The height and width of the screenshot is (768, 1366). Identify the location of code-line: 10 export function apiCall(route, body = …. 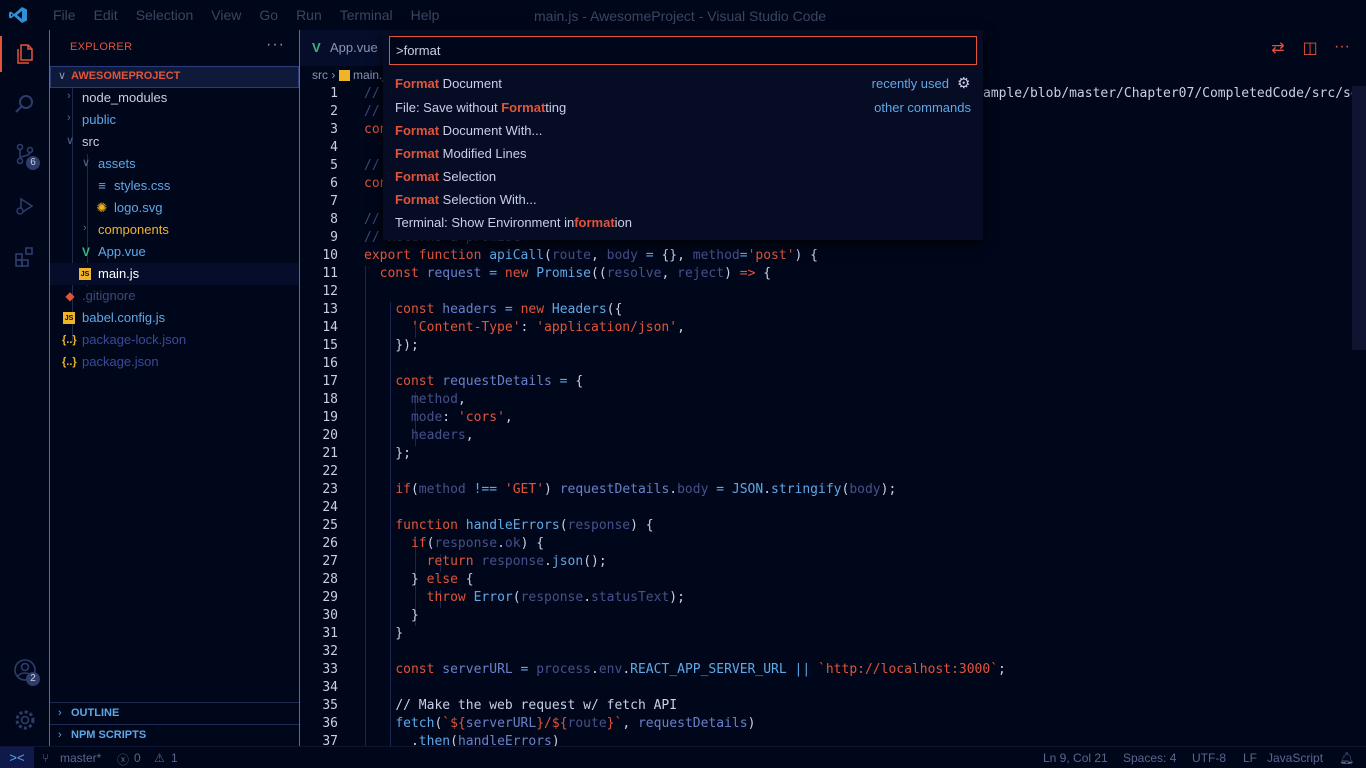
(570, 255).